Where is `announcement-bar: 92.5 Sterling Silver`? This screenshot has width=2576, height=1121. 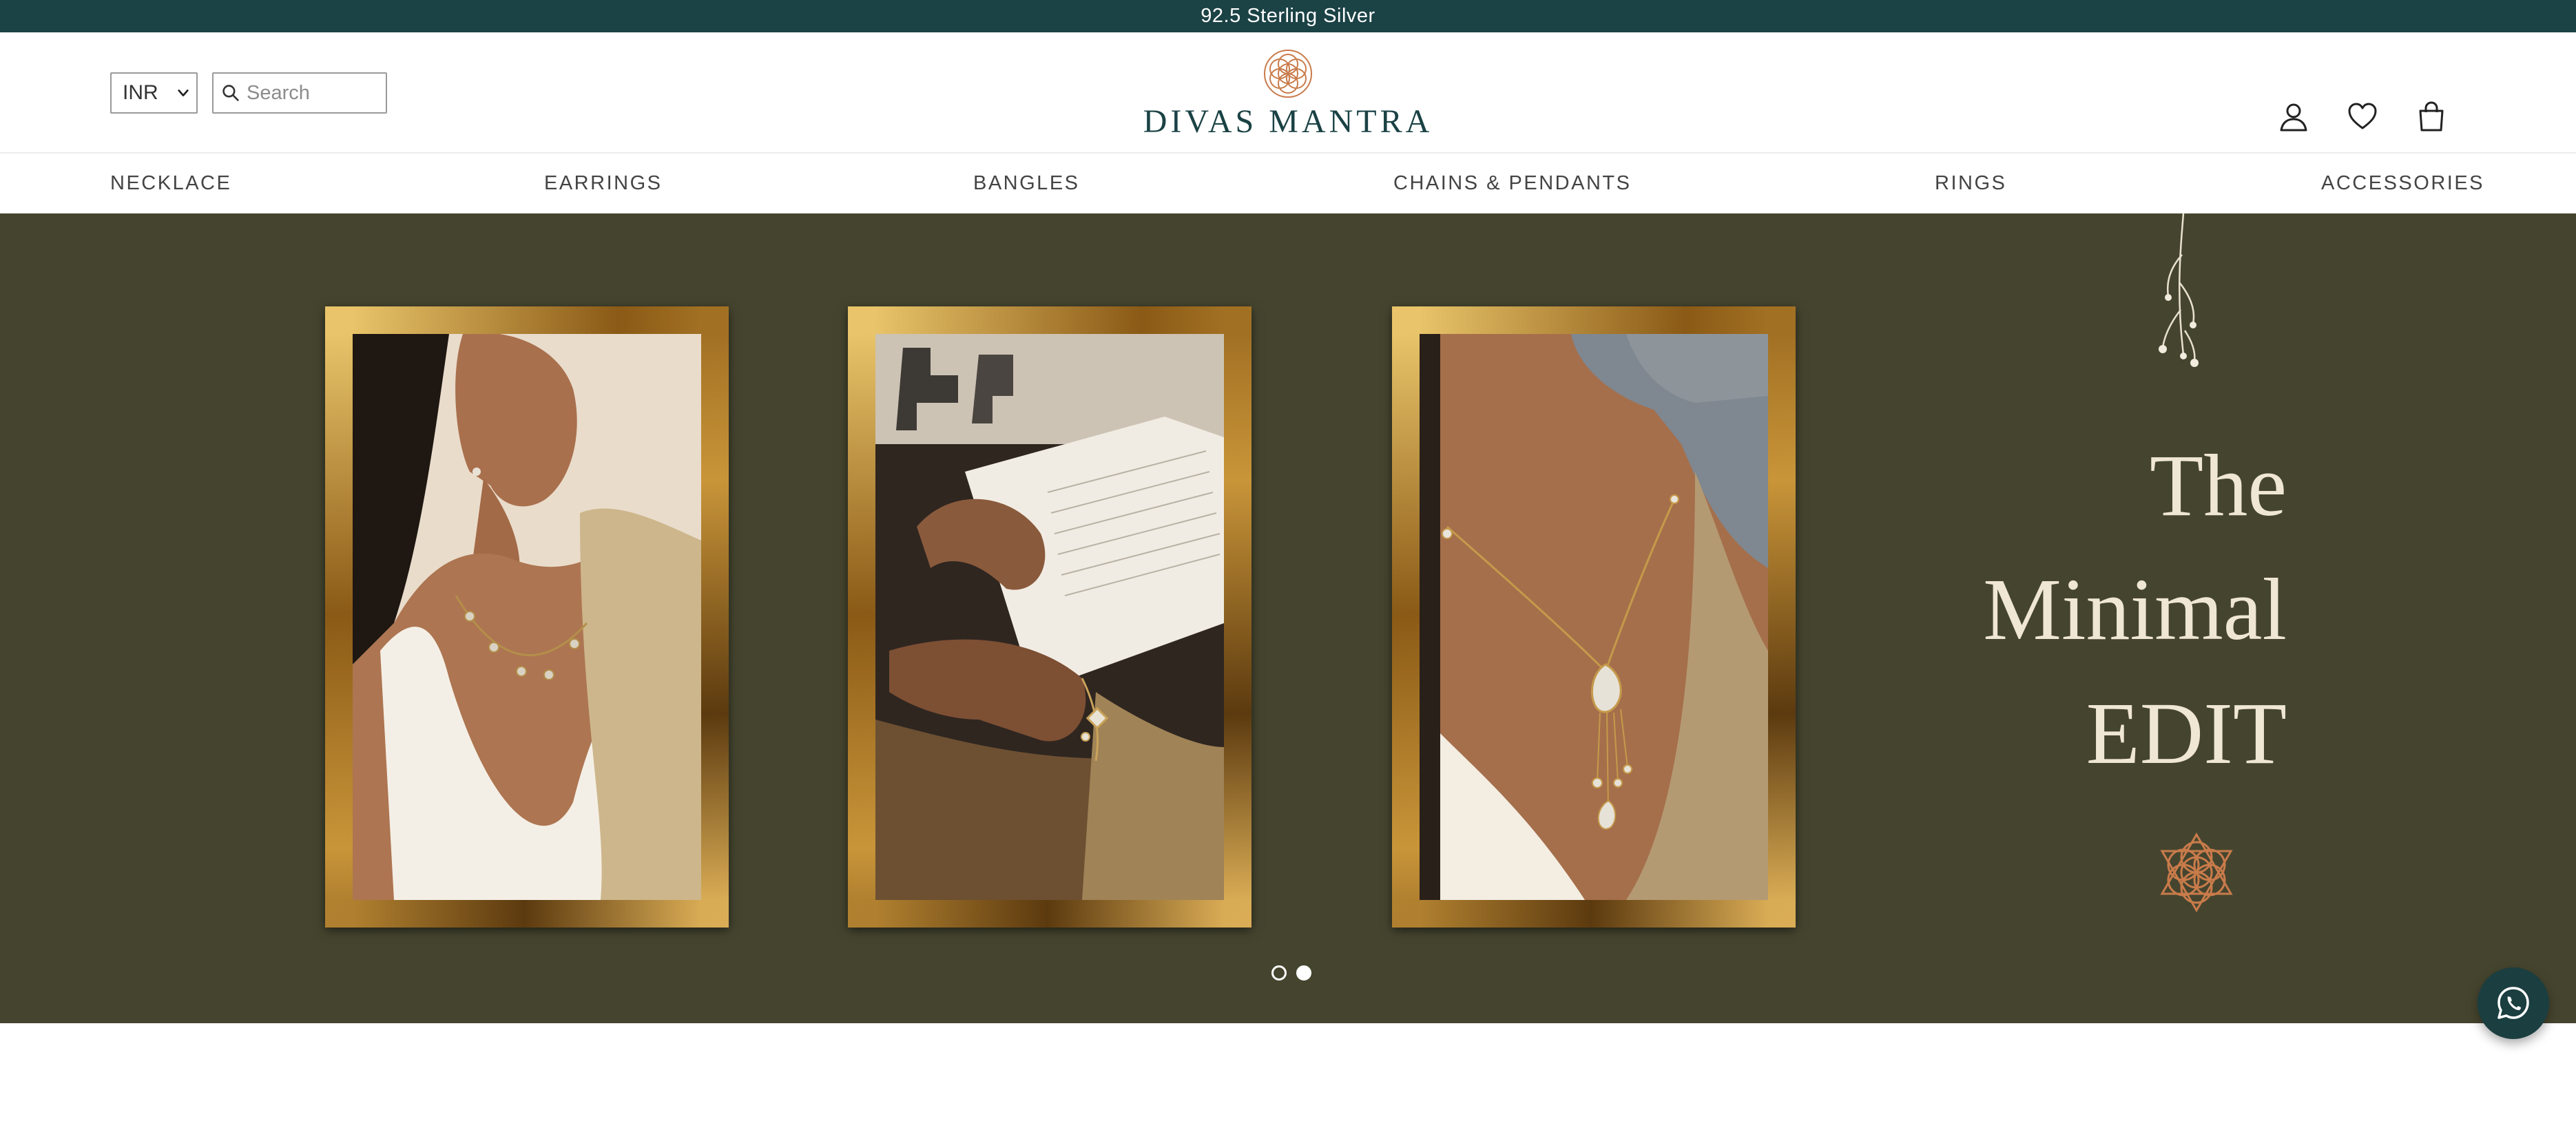
announcement-bar: 92.5 Sterling Silver is located at coordinates (1288, 16).